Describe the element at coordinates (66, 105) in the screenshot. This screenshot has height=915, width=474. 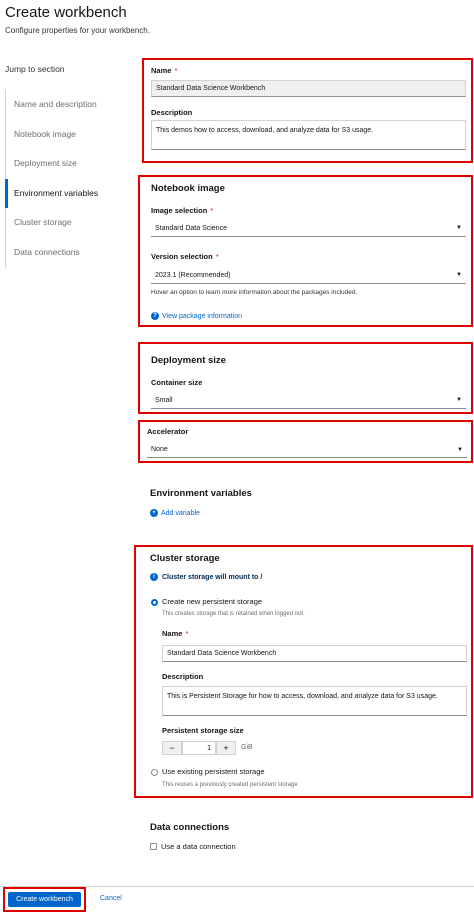
I see `nav-item-name-description: Name and description` at that location.